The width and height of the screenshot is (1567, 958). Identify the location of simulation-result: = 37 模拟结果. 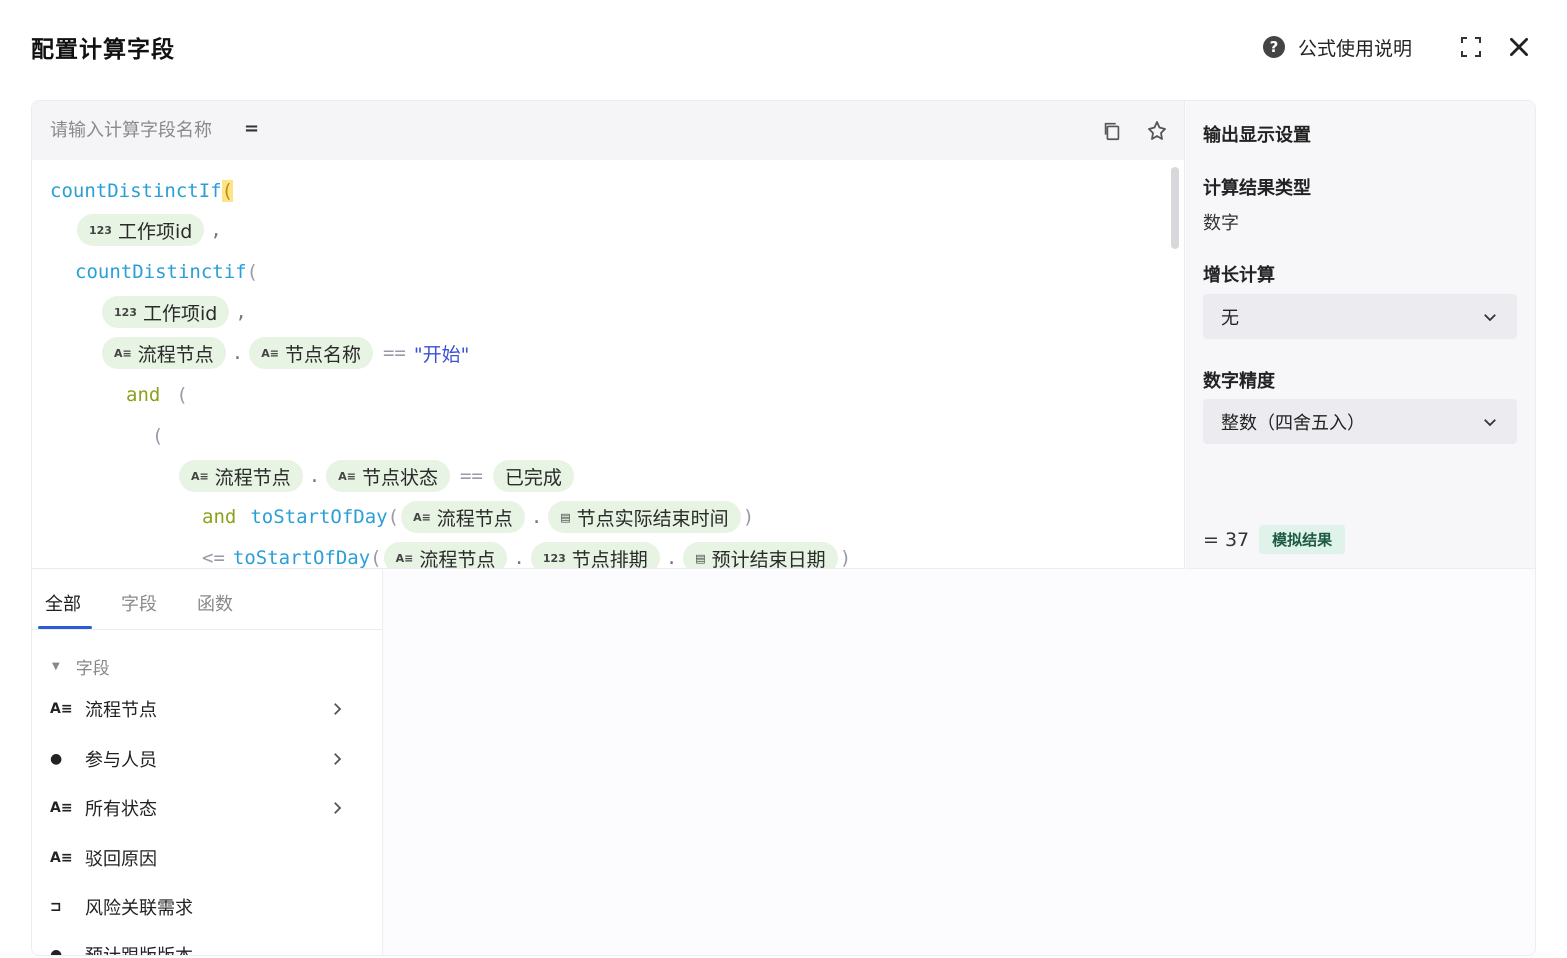
(1274, 539).